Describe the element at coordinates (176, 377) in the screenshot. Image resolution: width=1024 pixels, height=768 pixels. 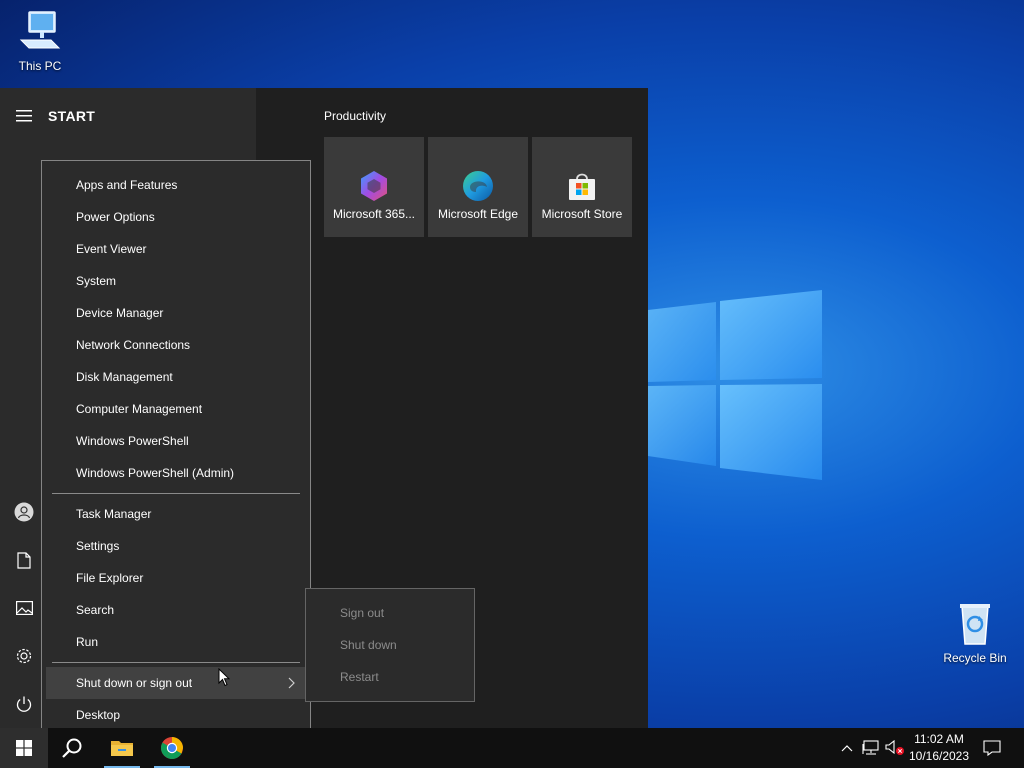
I see `menu-item-disk-management: Disk Management` at that location.